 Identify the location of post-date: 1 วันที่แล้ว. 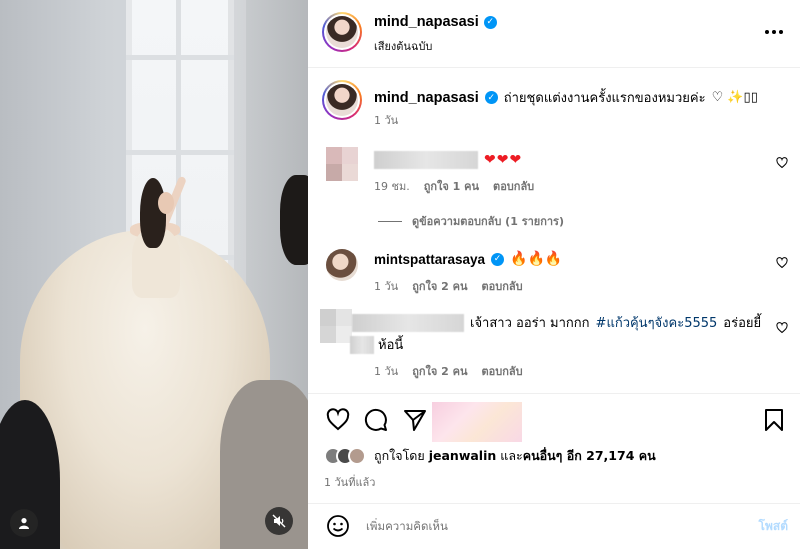
(349, 482).